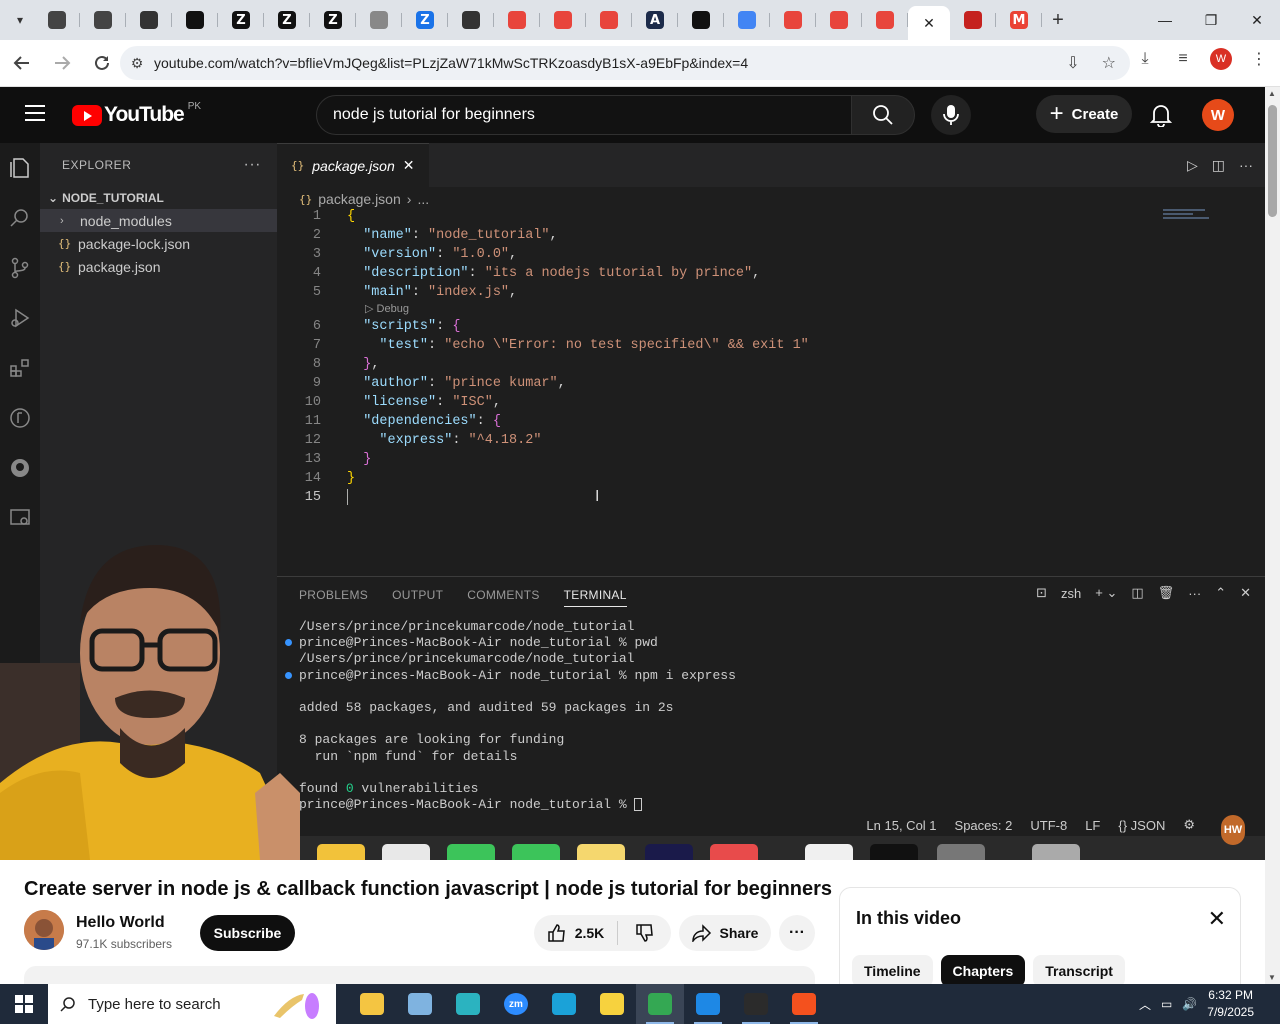 This screenshot has width=1280, height=1024. I want to click on youtube-search-button, so click(883, 115).